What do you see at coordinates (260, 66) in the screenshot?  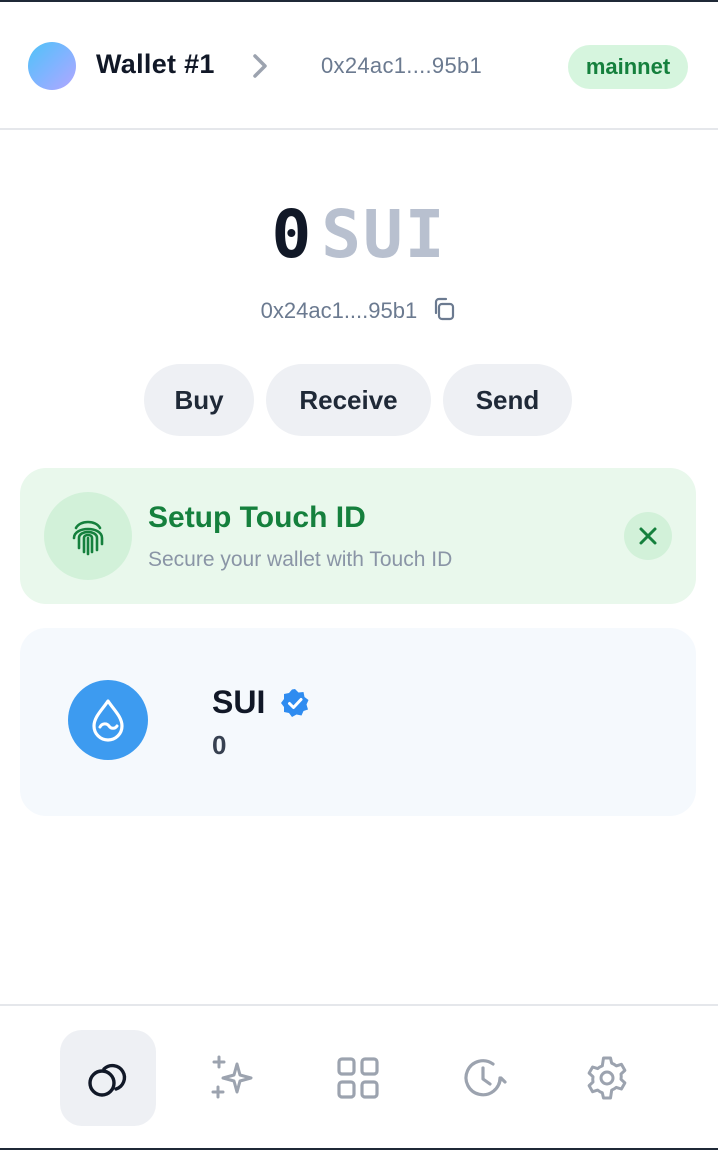 I see `chevron-right-icon` at bounding box center [260, 66].